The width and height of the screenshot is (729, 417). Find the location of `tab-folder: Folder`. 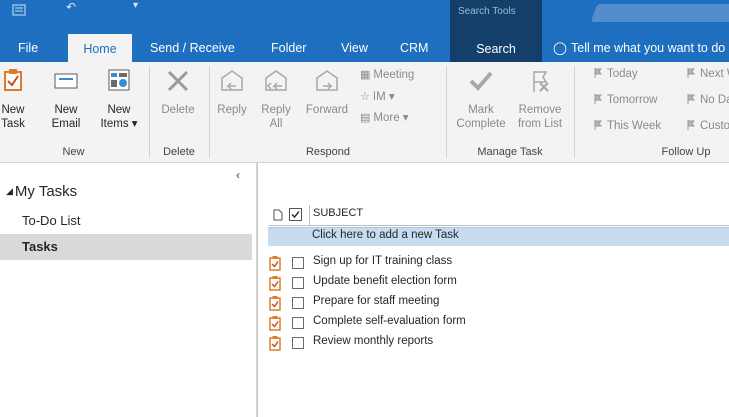

tab-folder: Folder is located at coordinates (288, 49).